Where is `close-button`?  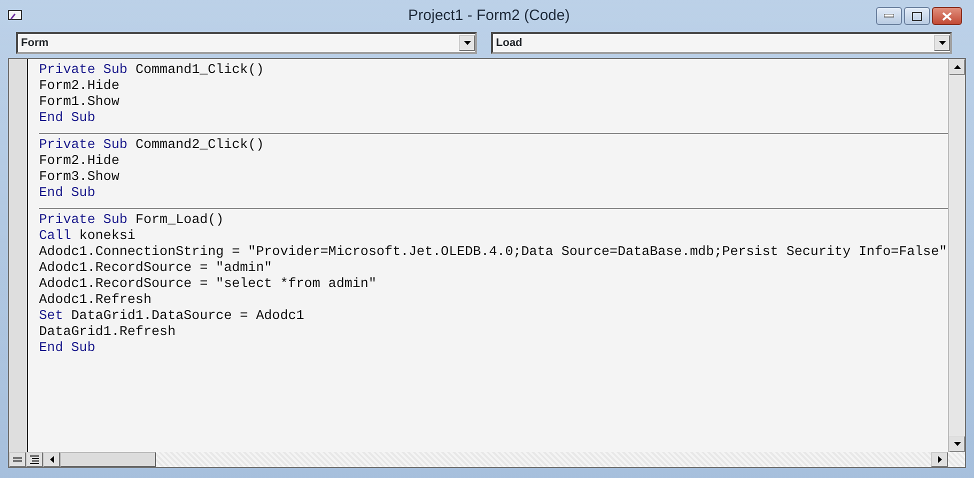 close-button is located at coordinates (947, 16).